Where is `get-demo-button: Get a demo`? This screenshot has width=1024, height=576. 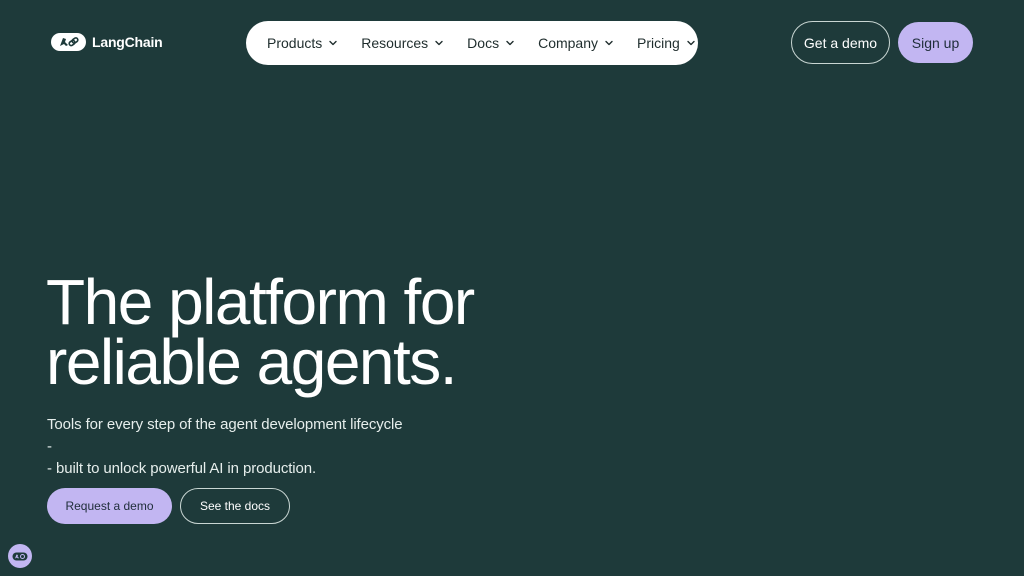 get-demo-button: Get a demo is located at coordinates (840, 42).